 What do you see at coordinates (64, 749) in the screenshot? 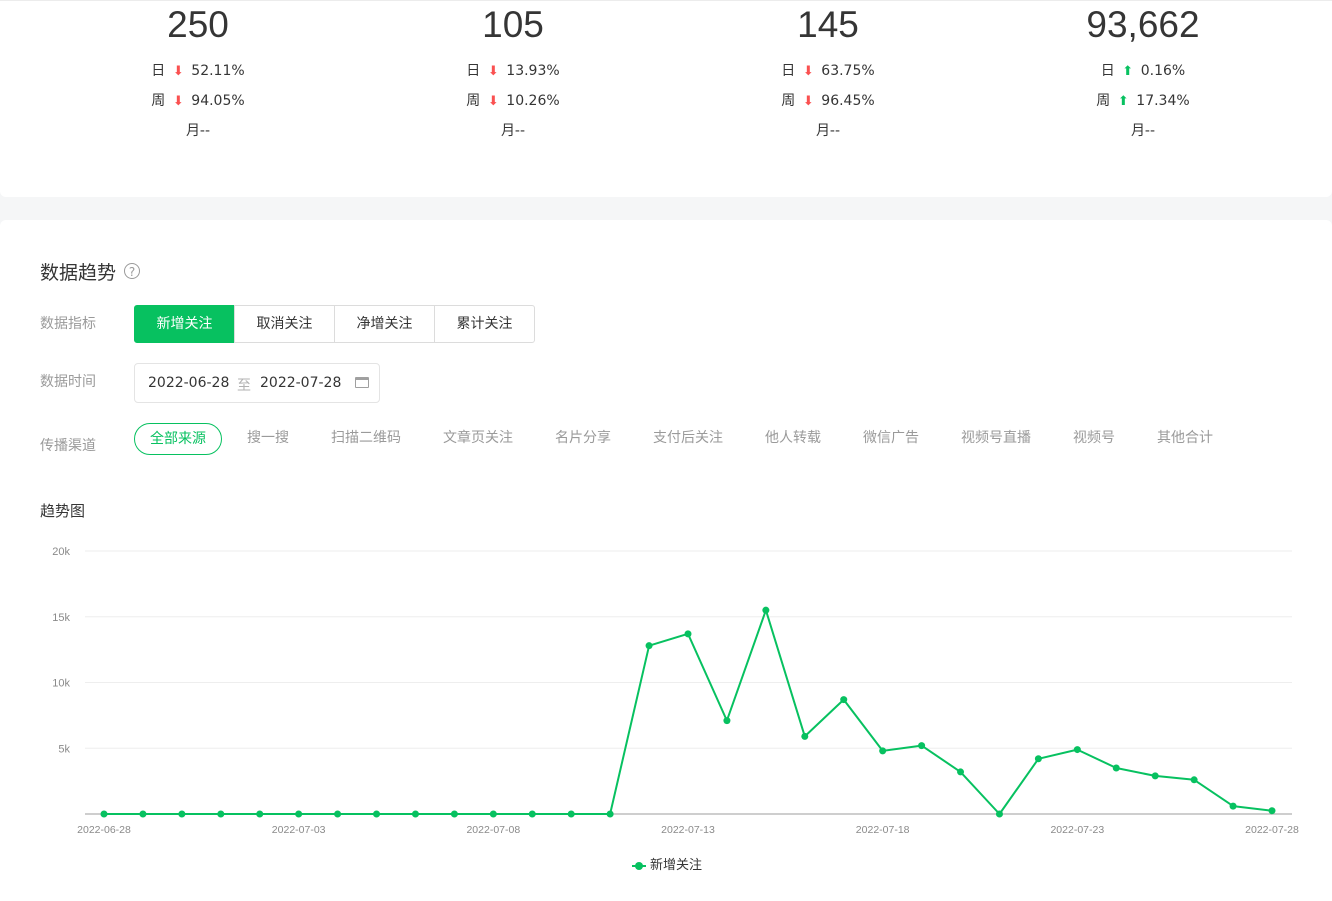
I see `y-tick-label: 5k` at bounding box center [64, 749].